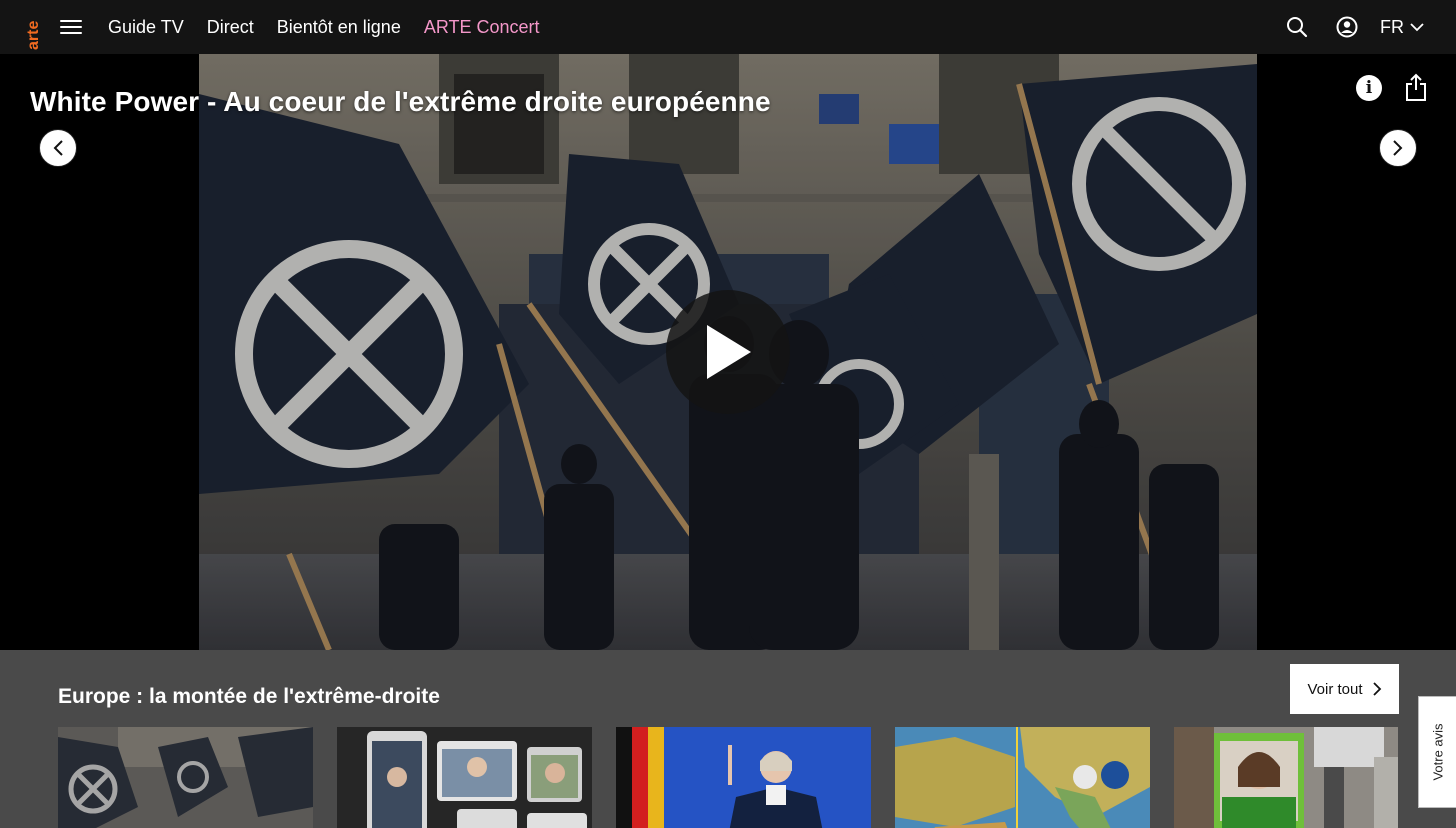  I want to click on share-icon, so click(1416, 87).